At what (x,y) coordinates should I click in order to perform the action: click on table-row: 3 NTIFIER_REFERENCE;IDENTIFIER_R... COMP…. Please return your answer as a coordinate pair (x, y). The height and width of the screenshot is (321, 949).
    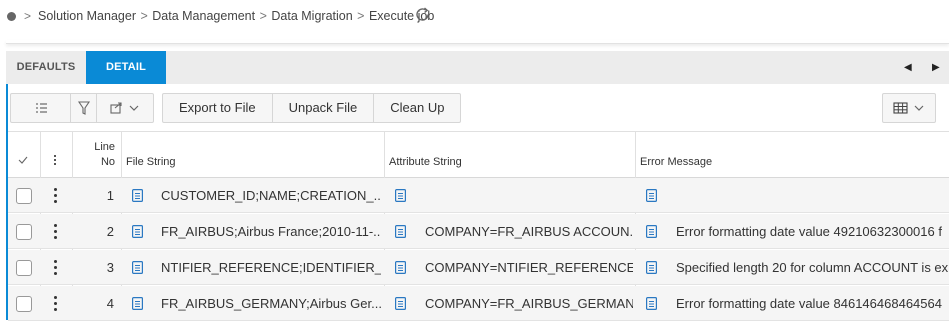
    Looking at the image, I should click on (478, 267).